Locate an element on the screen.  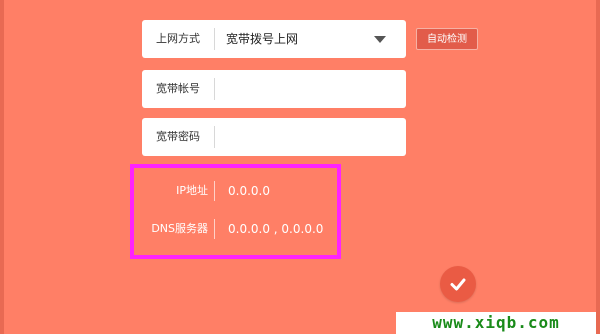
connection-type-select: 上网方式 宽带拨号上网 is located at coordinates (274, 39).